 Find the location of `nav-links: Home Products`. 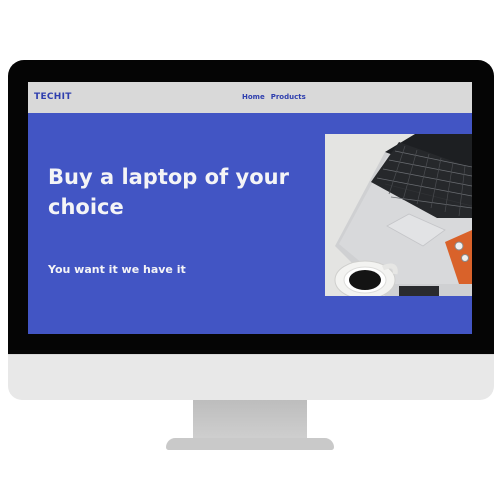

nav-links: Home Products is located at coordinates (274, 97).